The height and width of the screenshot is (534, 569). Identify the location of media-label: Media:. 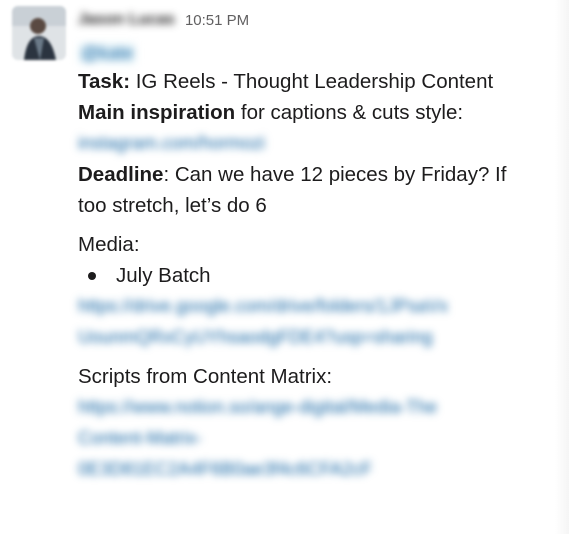
(109, 244).